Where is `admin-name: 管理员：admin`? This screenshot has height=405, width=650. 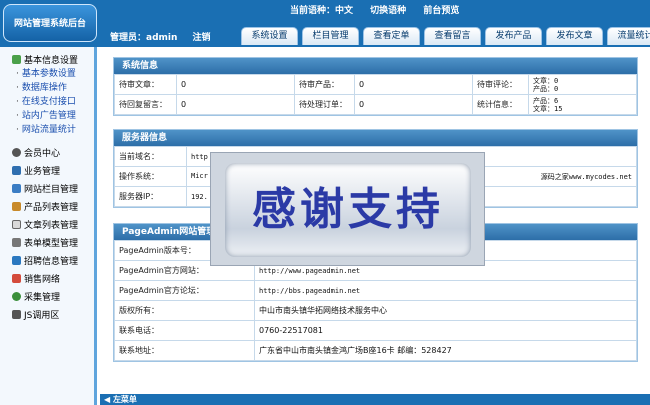
admin-name: 管理员：admin is located at coordinates (144, 38).